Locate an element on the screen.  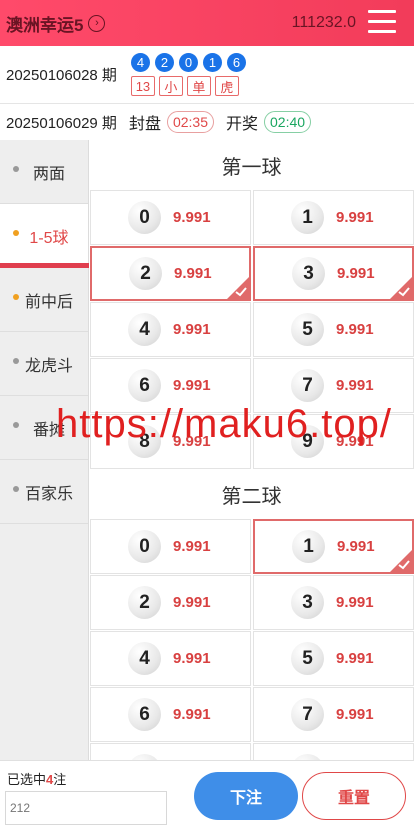
current-issue-row: 20250106029 期 封盘 02:35 开奖 02:40 is located at coordinates (207, 122).